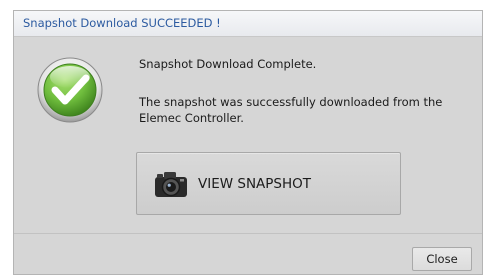 The width and height of the screenshot is (494, 277). Describe the element at coordinates (255, 184) in the screenshot. I see `view-snapshot-label: VIEW SNAPSHOT` at that location.